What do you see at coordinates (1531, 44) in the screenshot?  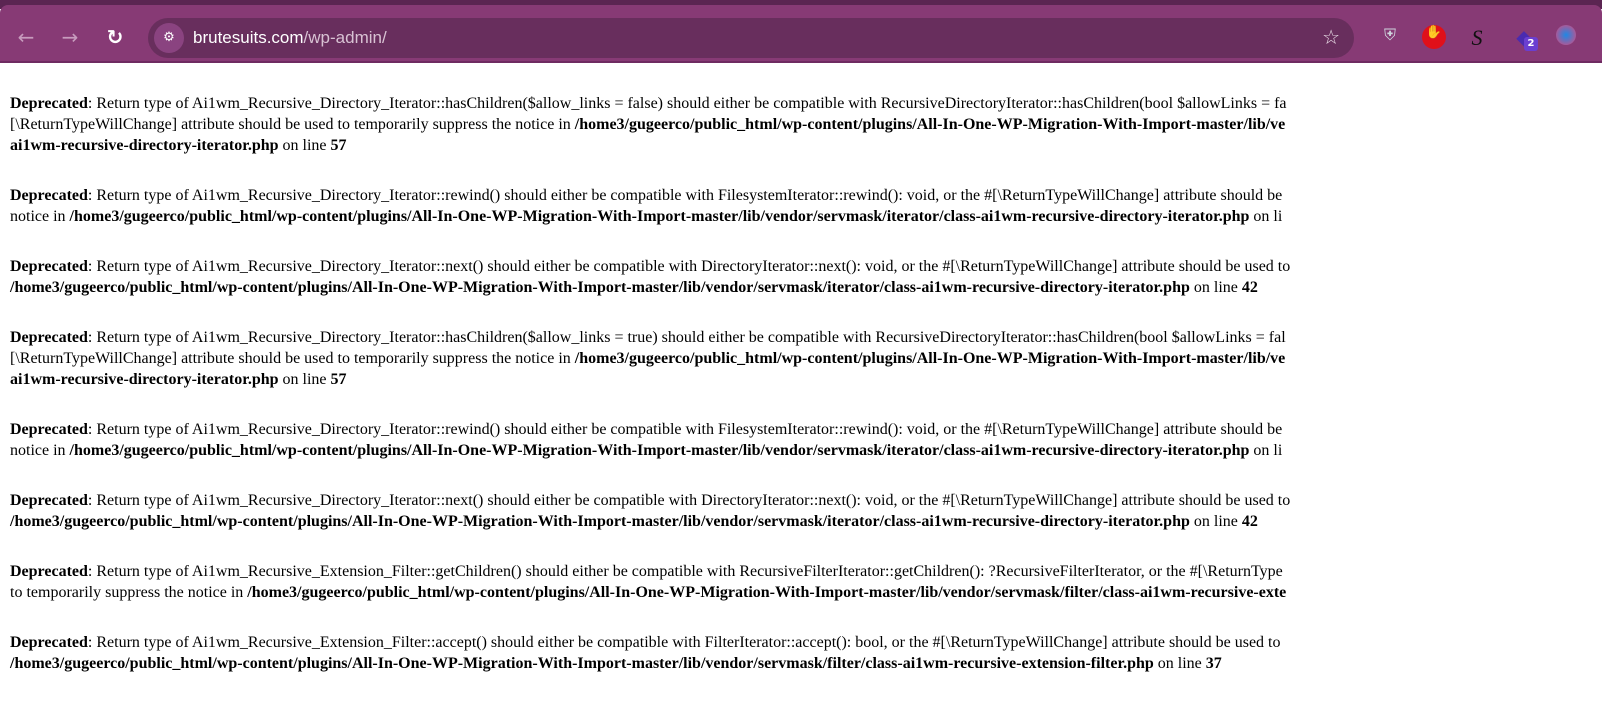 I see `extension-badge: 2` at bounding box center [1531, 44].